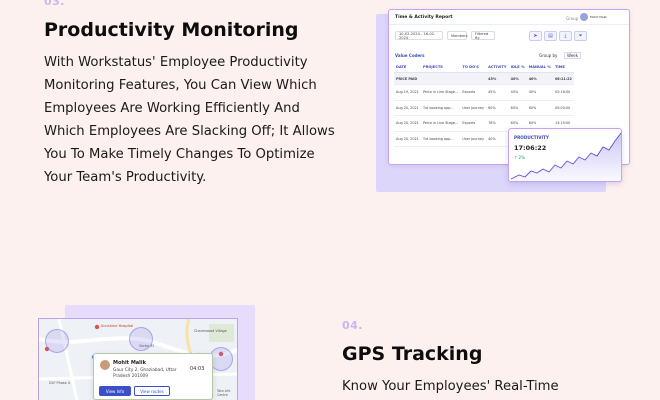 Image resolution: width=660 pixels, height=400 pixels. I want to click on column-header: ACTIVITY, so click(497, 67).